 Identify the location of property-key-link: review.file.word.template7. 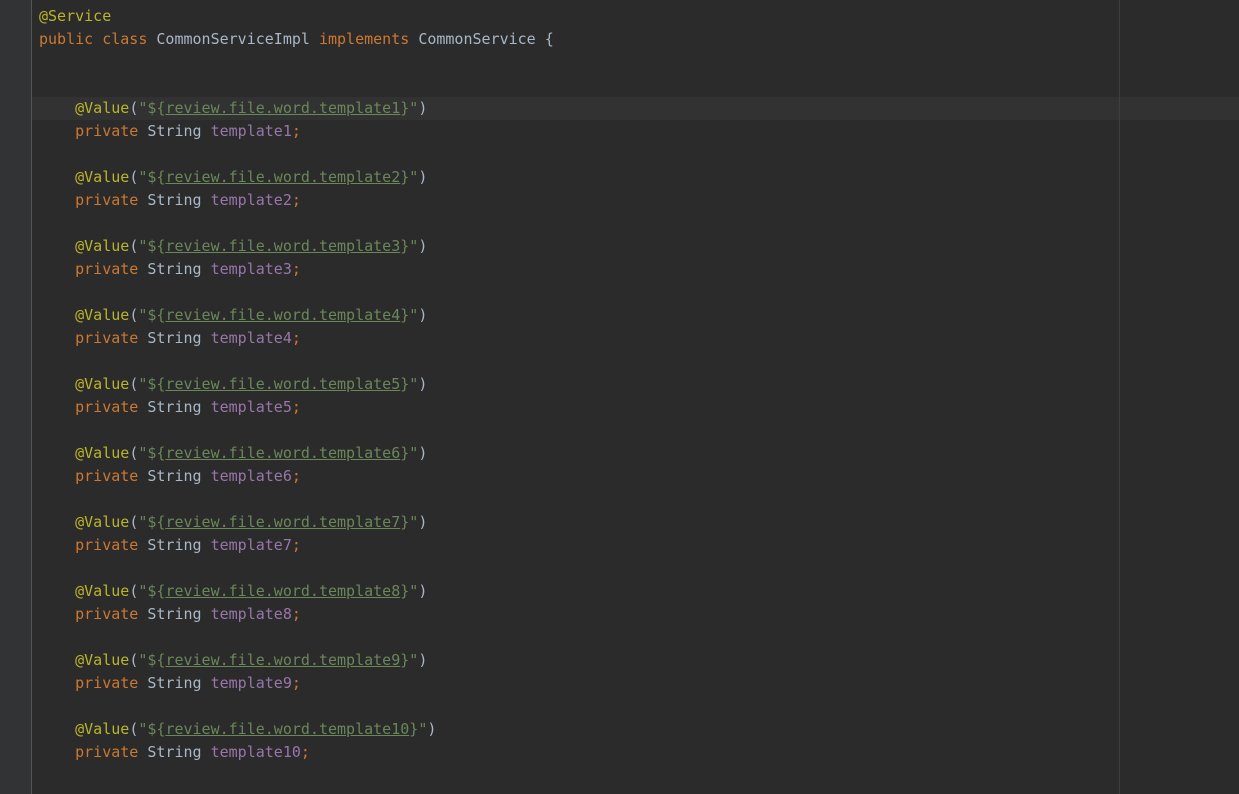
(282, 522).